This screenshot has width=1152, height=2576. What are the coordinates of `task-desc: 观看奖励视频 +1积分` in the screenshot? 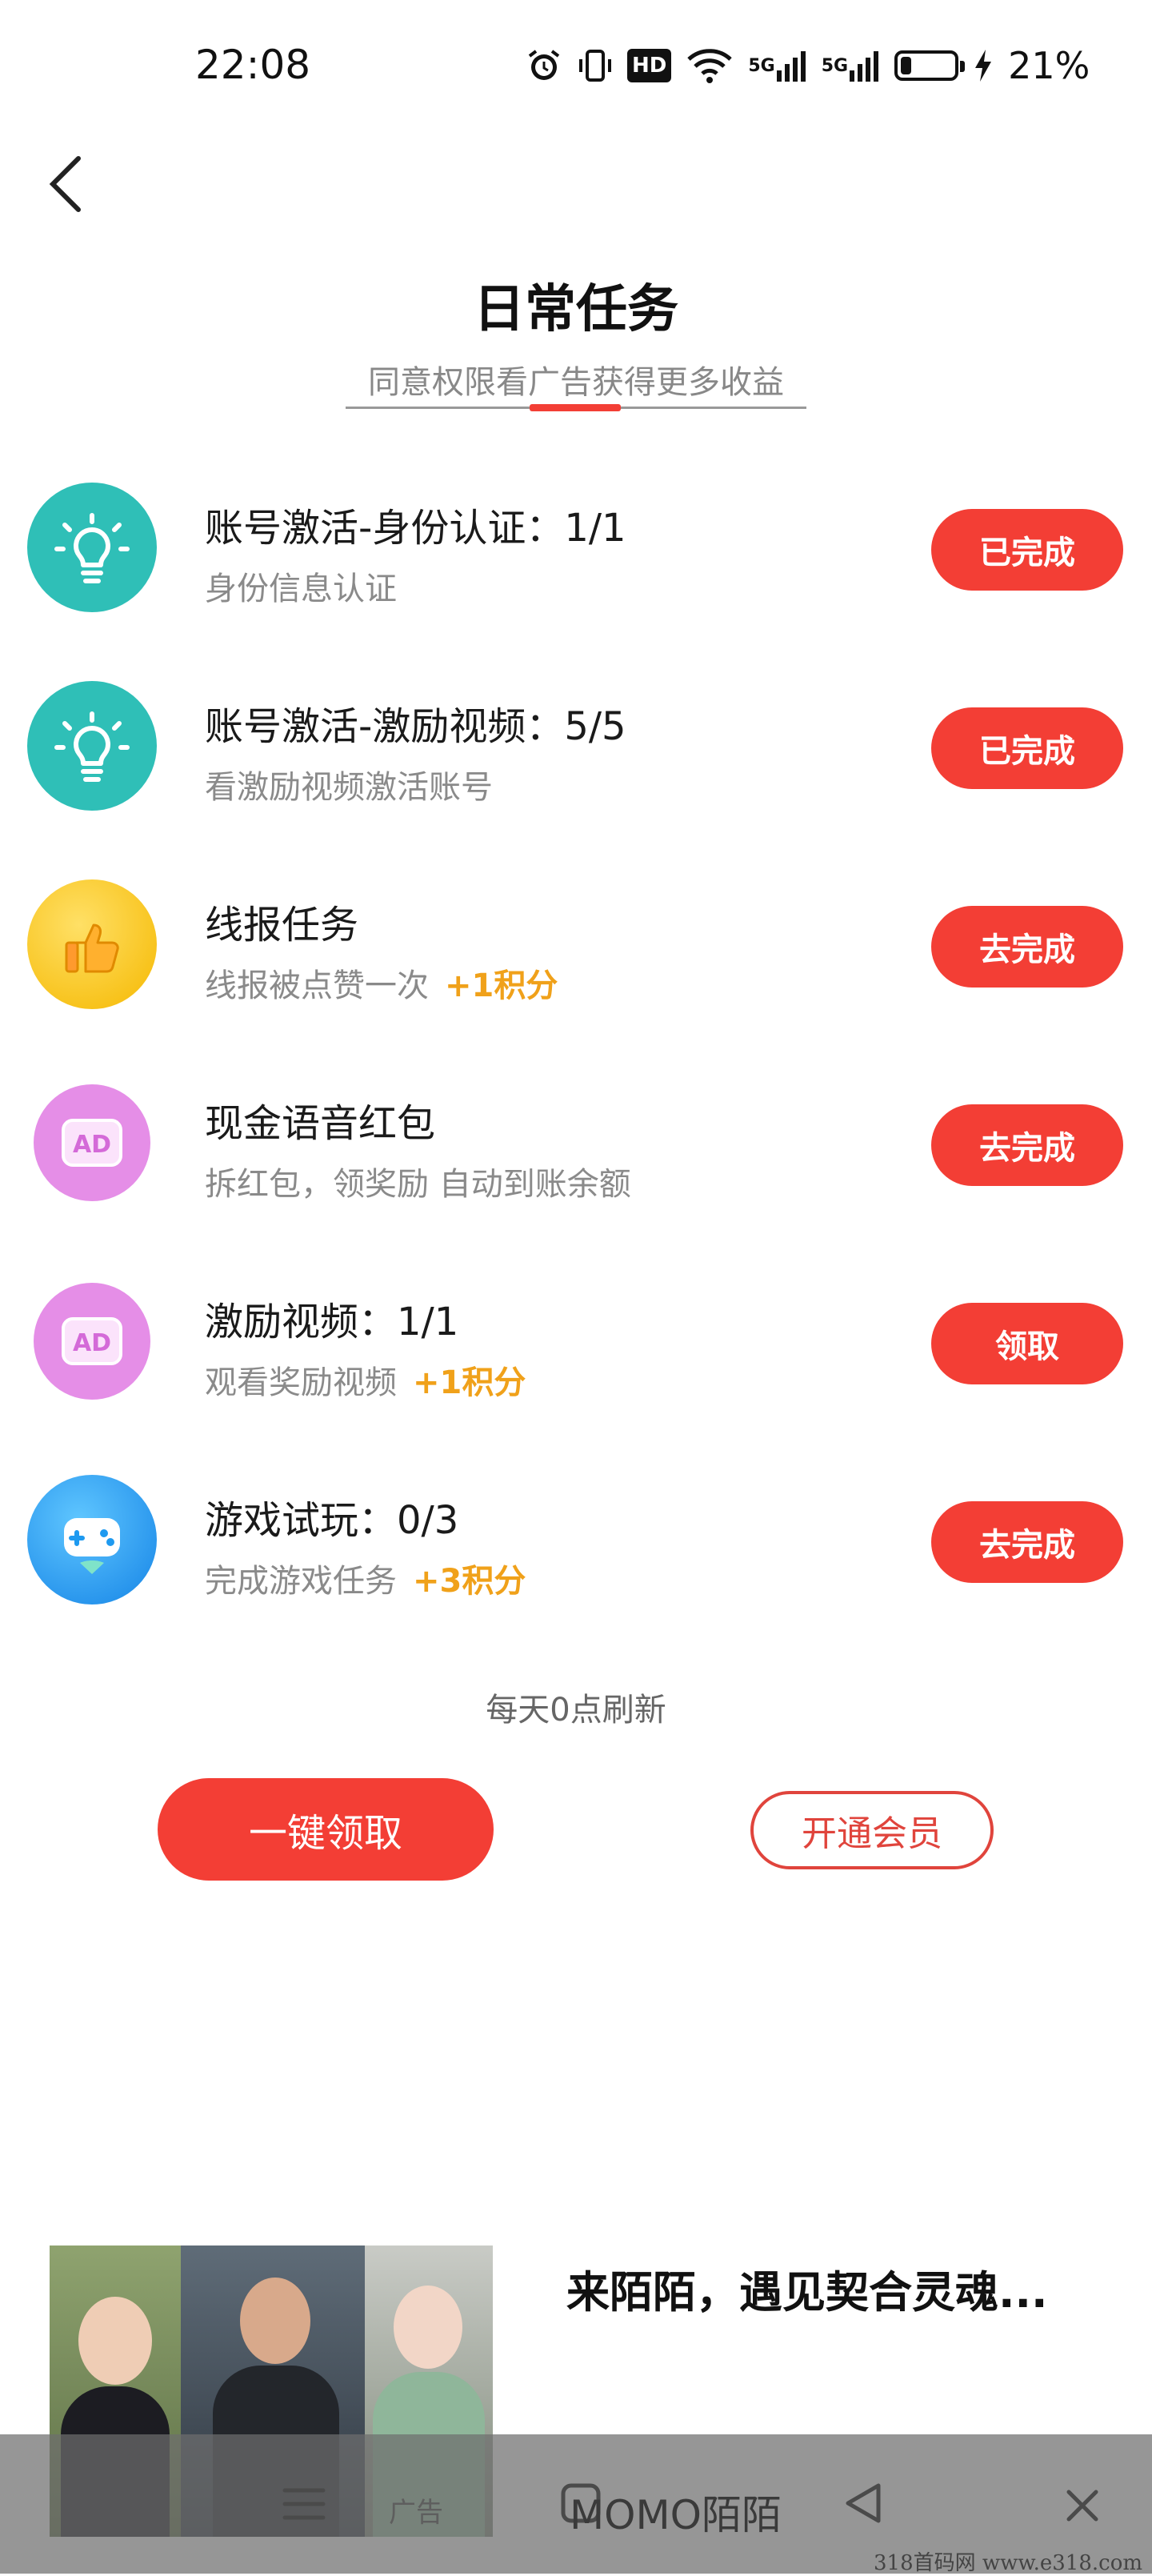 It's located at (365, 1379).